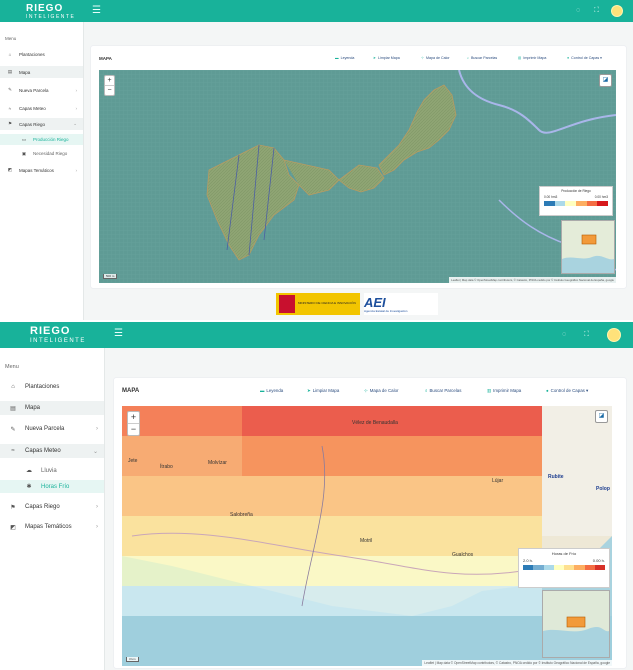  I want to click on sidebar-item-capas-riego: ⚑ Capas Riego ⌄, so click(41, 124).